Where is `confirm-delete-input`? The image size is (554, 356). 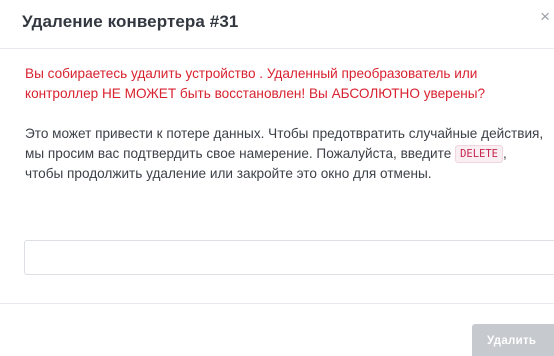 confirm-delete-input is located at coordinates (289, 257).